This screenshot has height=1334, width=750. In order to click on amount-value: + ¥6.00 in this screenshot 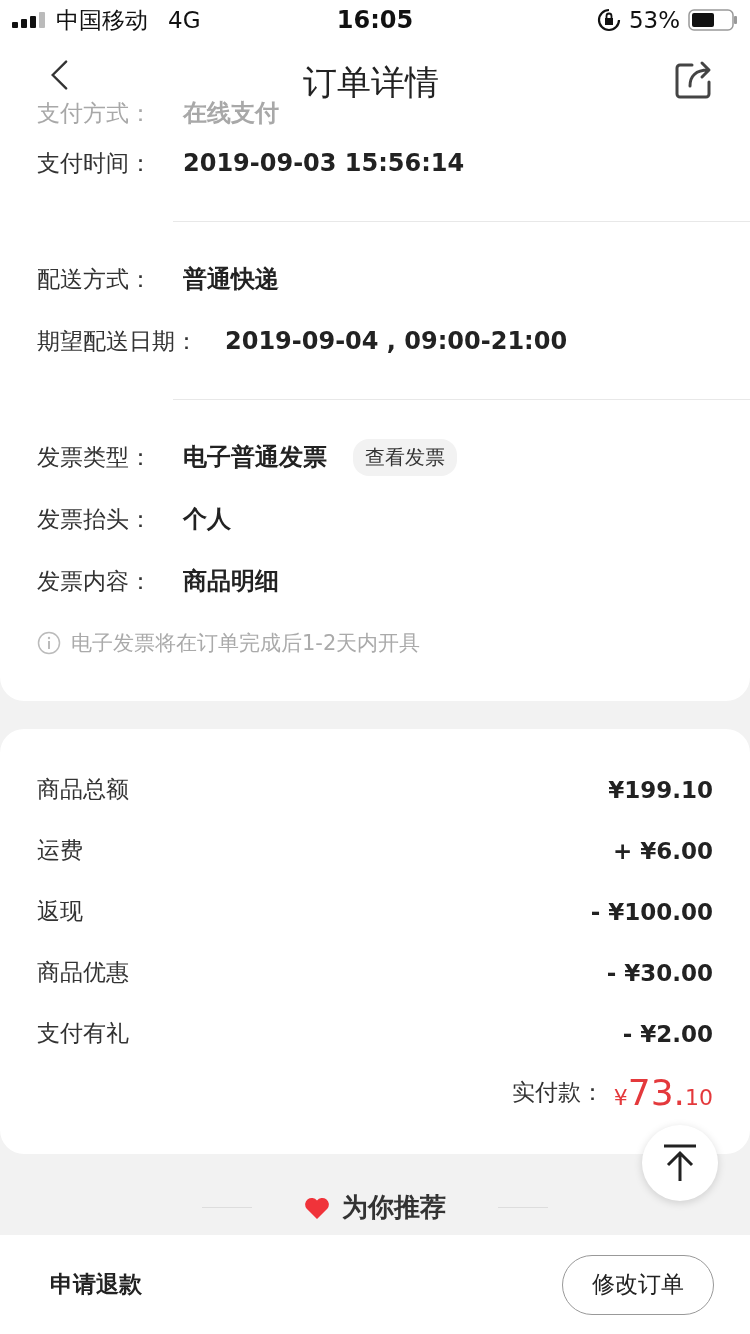, I will do `click(662, 850)`.